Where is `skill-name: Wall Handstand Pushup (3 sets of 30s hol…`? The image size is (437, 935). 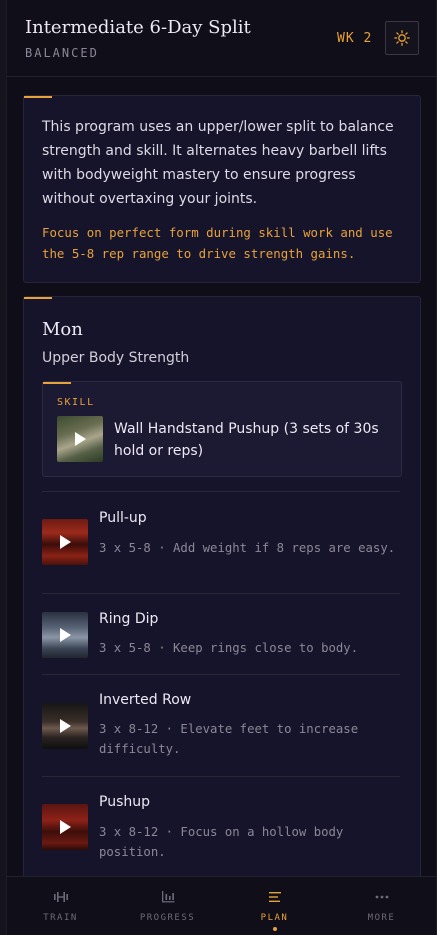 skill-name: Wall Handstand Pushup (3 sets of 30s hol… is located at coordinates (246, 440).